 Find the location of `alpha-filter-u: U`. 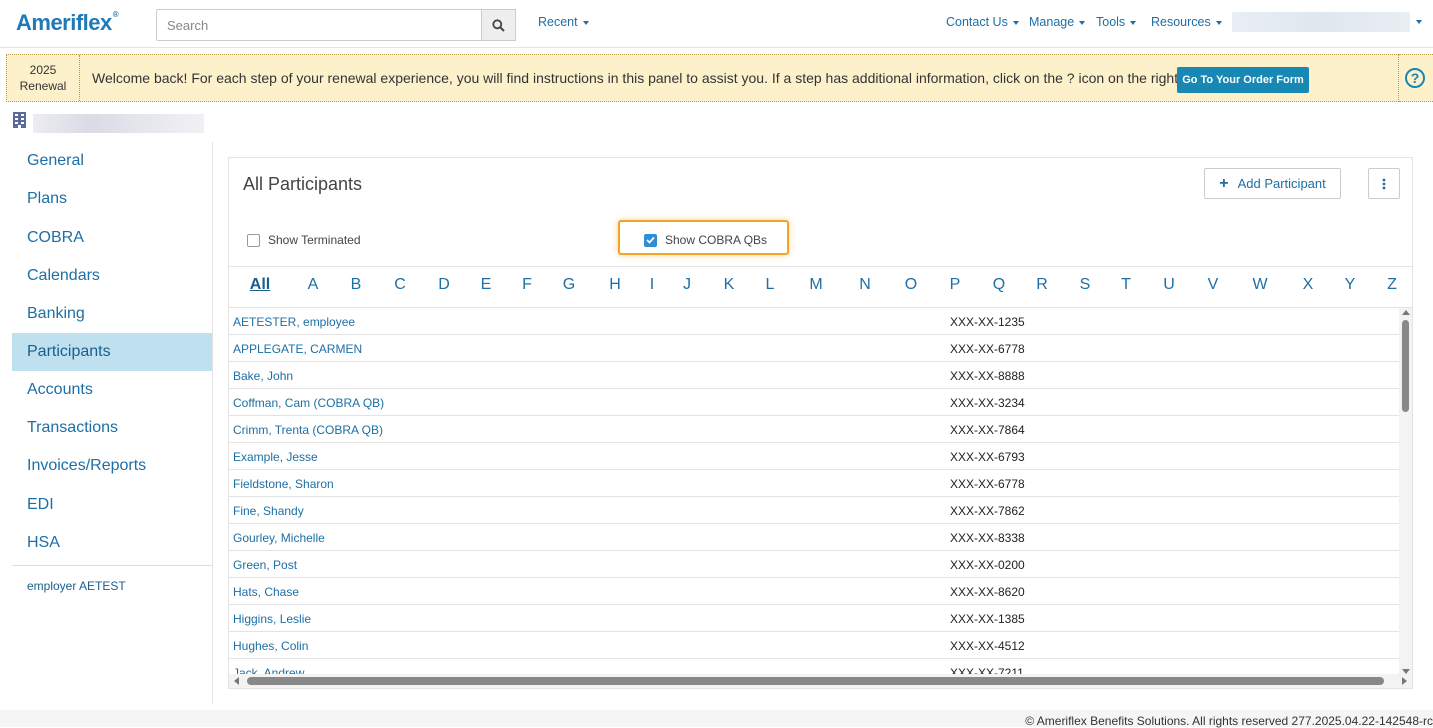

alpha-filter-u: U is located at coordinates (1169, 285).